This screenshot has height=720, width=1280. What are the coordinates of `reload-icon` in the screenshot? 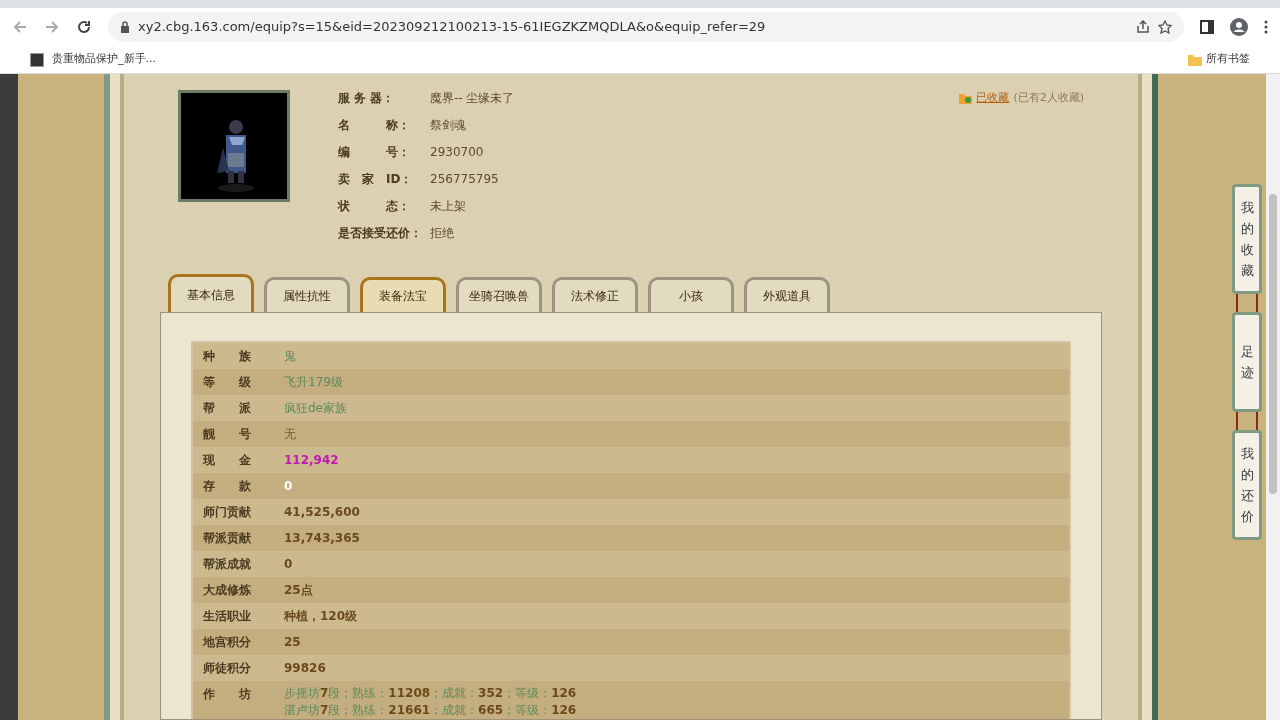 It's located at (84, 27).